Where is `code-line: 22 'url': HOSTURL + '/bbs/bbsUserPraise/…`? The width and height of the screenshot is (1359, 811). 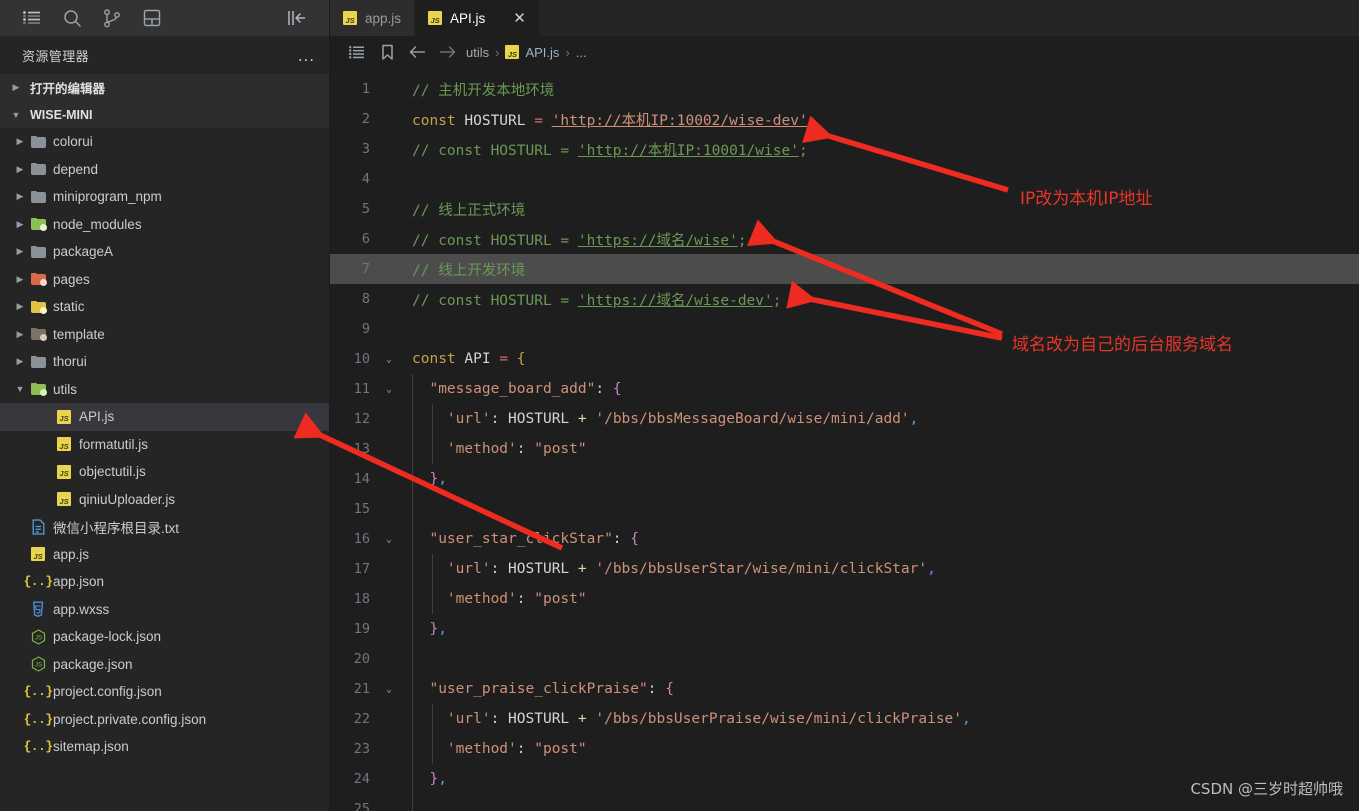
code-line: 22 'url': HOSTURL + '/bbs/bbsUserPraise/… is located at coordinates (844, 719).